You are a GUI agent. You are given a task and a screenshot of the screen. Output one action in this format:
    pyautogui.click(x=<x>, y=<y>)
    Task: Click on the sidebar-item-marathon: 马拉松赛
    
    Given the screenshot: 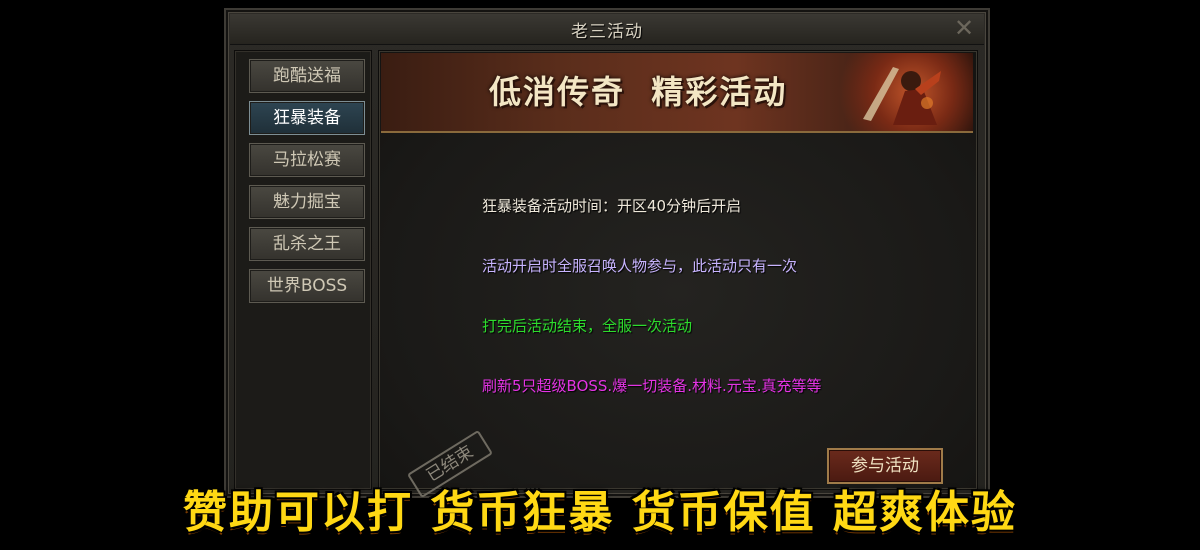 What is the action you would take?
    pyautogui.click(x=307, y=160)
    